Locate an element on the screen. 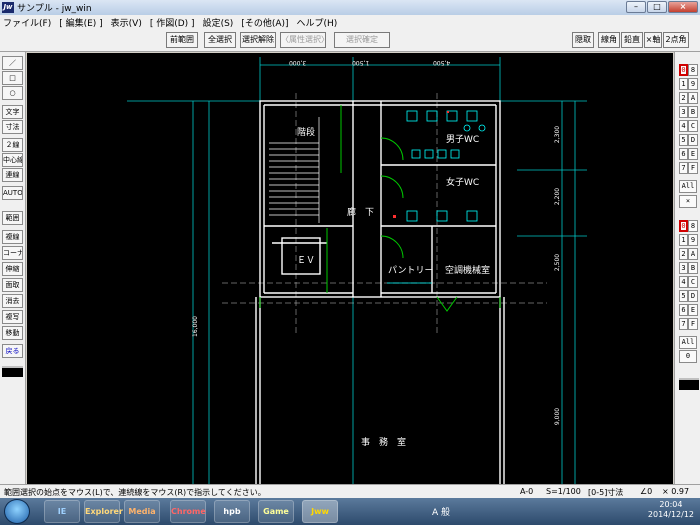  layer-group-layer-0: 0 is located at coordinates (683, 226).